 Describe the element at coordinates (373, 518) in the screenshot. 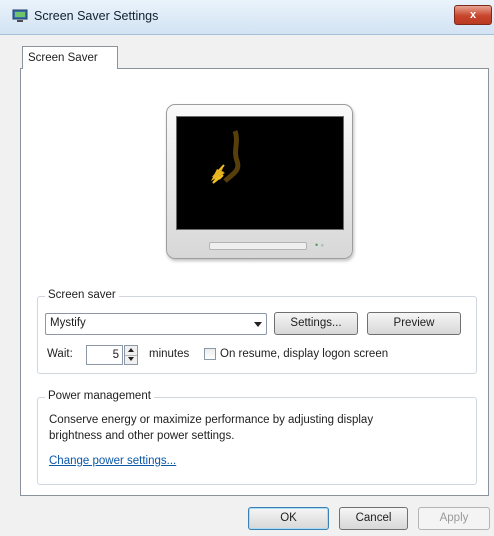

I see `cancel-button: Cancel` at that location.